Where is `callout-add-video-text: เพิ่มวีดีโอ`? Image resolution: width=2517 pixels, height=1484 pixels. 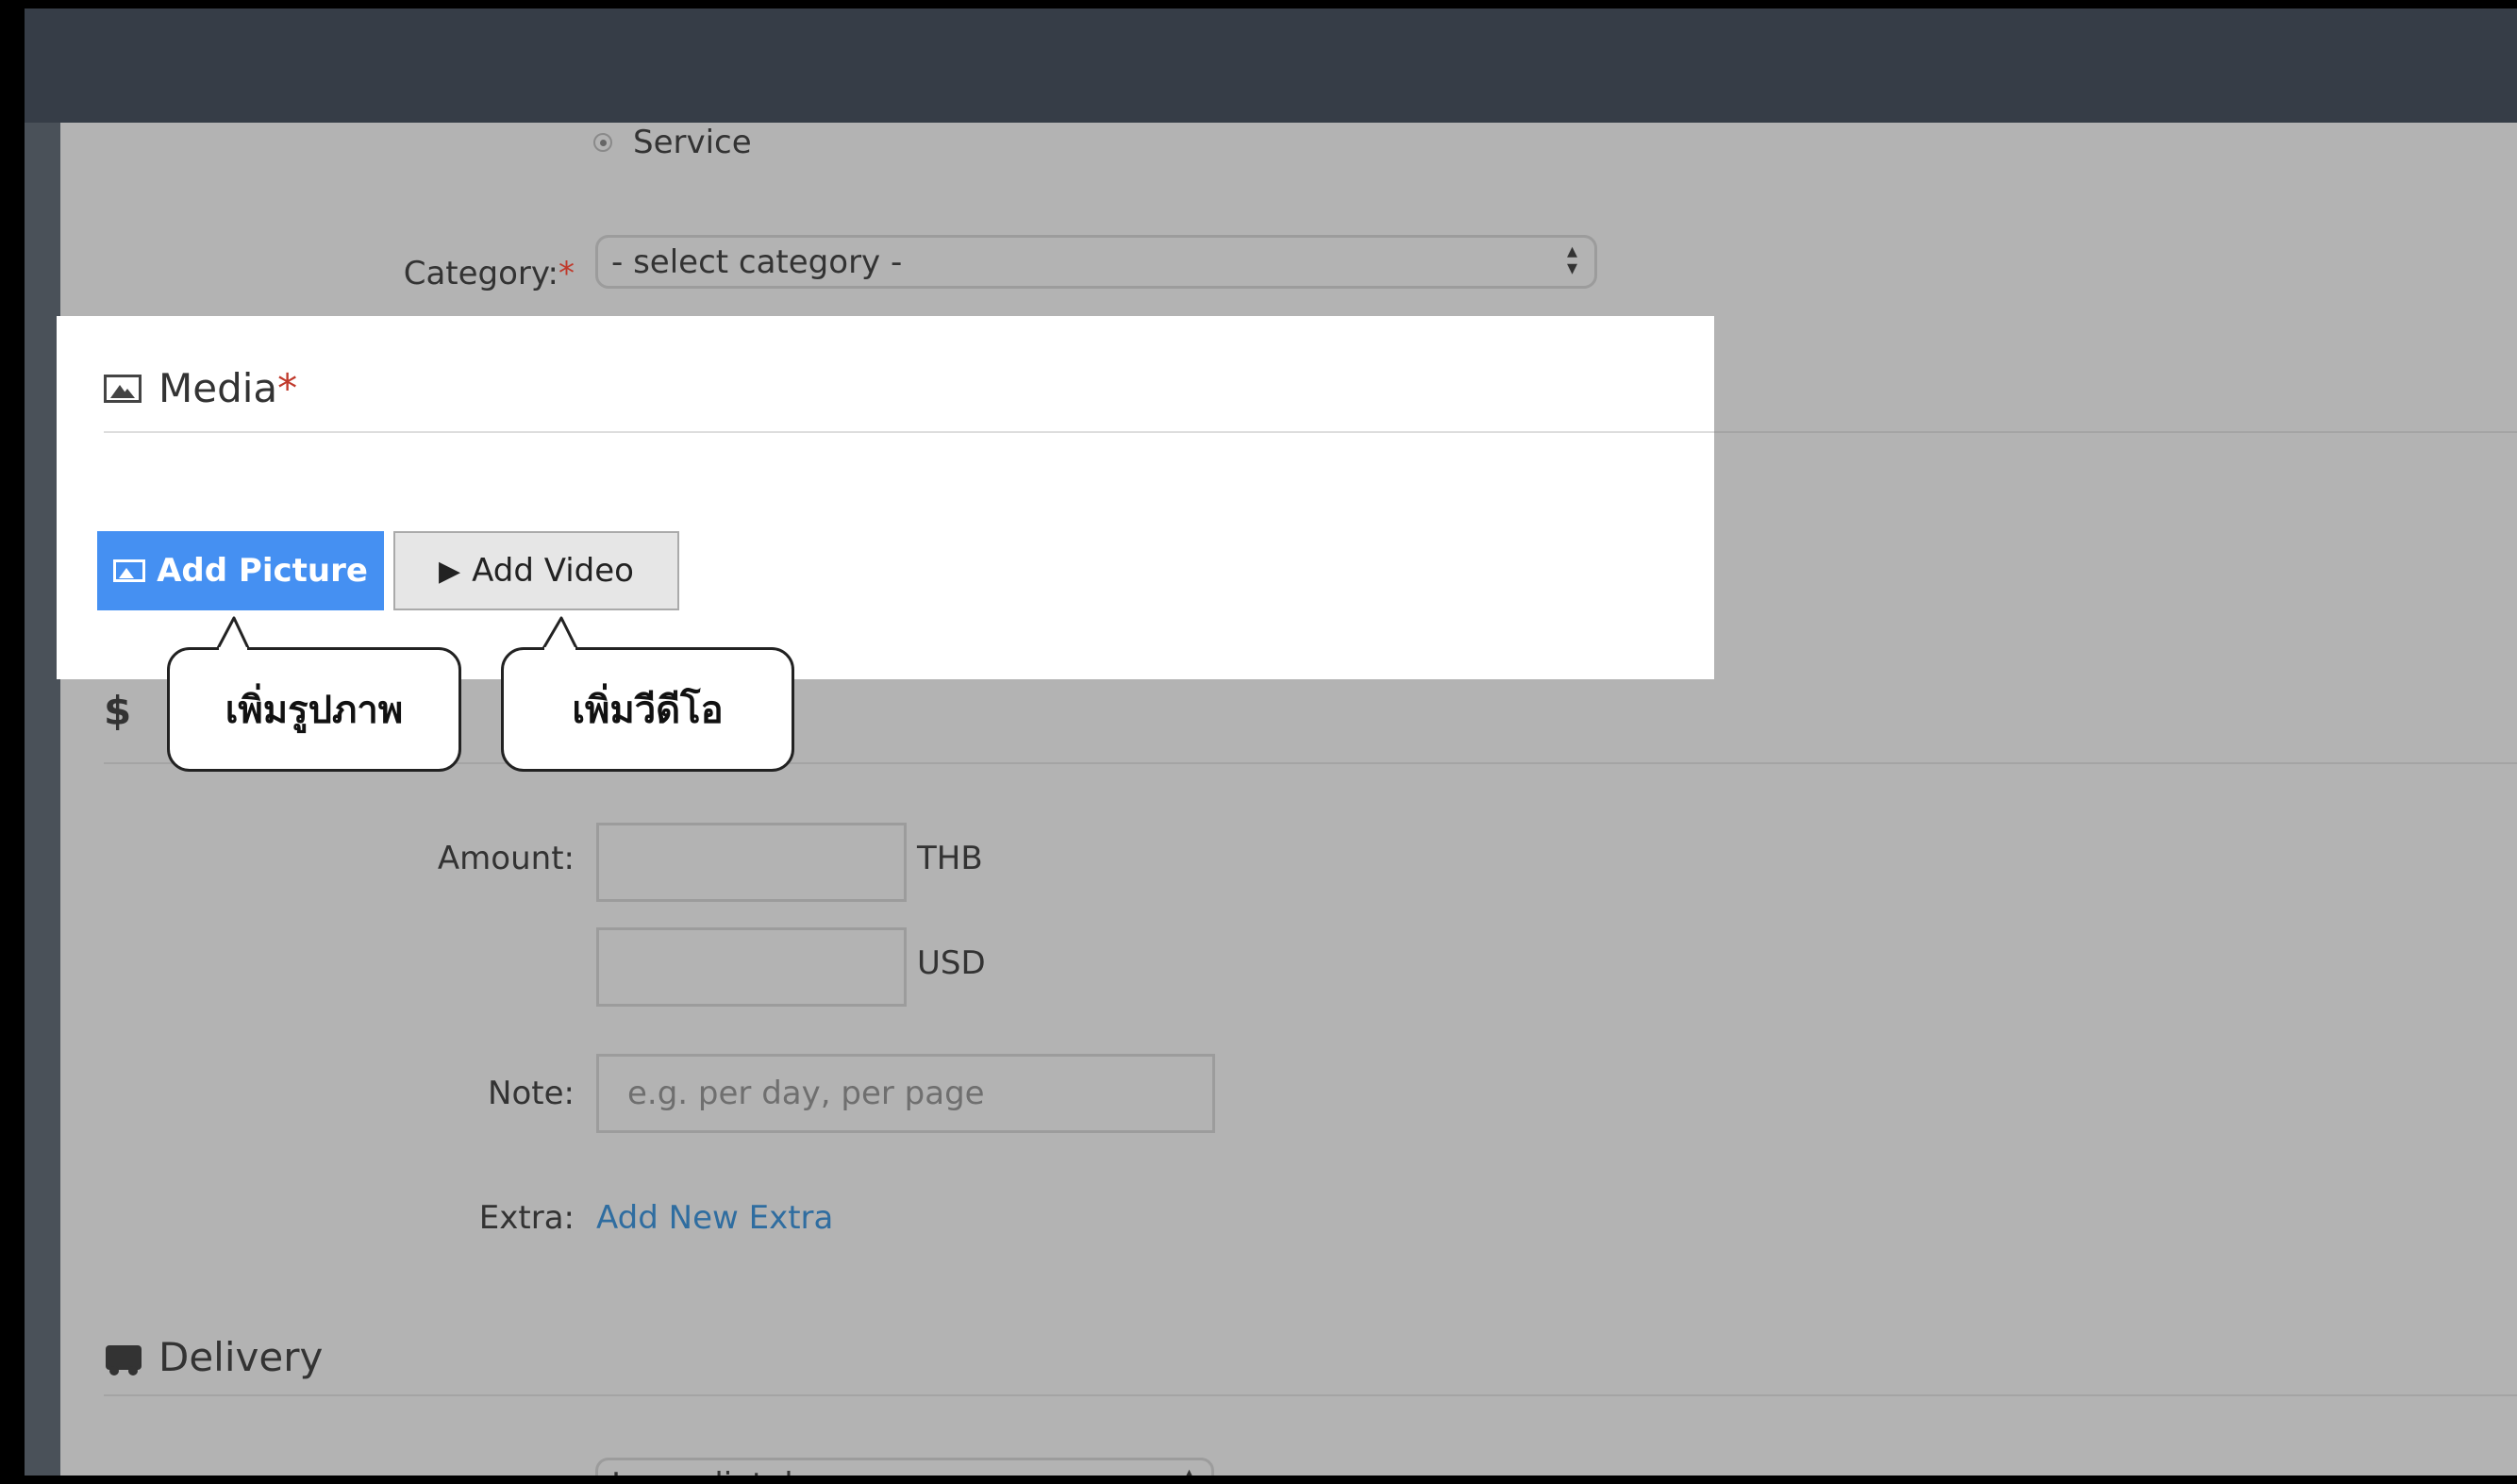
callout-add-video-text: เพิ่มวีดีโอ is located at coordinates (648, 710).